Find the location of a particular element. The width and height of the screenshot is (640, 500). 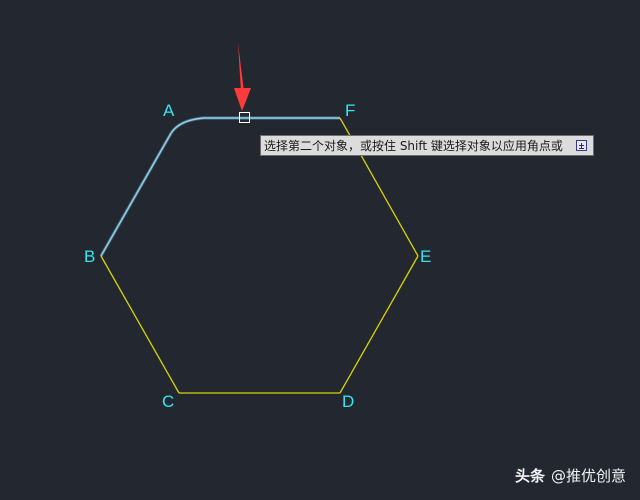

watermark: 头条 @推优创意 is located at coordinates (570, 475).